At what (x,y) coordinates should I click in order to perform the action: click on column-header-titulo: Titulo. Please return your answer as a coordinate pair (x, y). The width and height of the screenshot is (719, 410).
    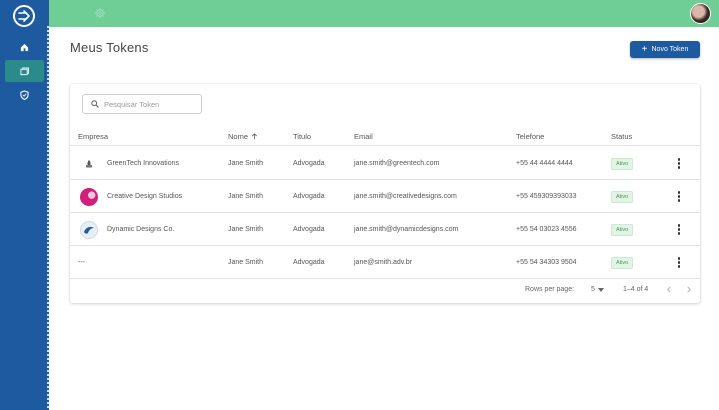
    Looking at the image, I should click on (302, 136).